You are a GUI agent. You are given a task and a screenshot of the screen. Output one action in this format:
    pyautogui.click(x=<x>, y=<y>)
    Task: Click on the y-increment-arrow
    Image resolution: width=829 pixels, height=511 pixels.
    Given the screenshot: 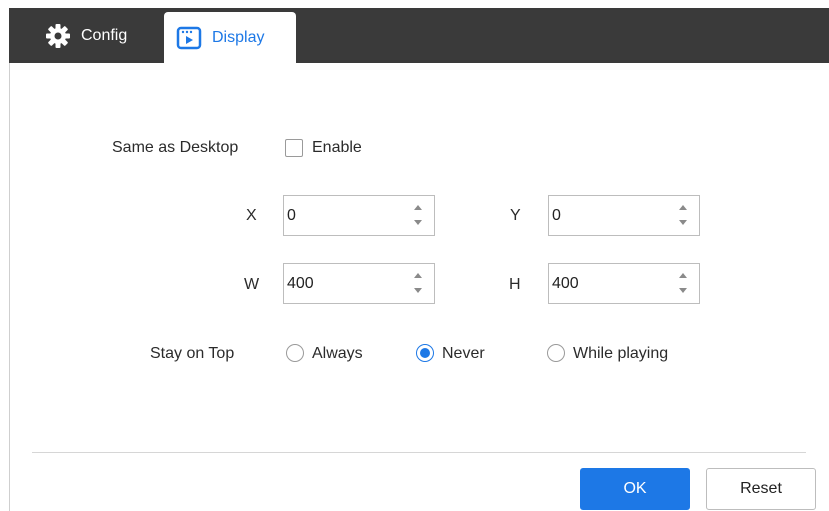 What is the action you would take?
    pyautogui.click(x=683, y=207)
    